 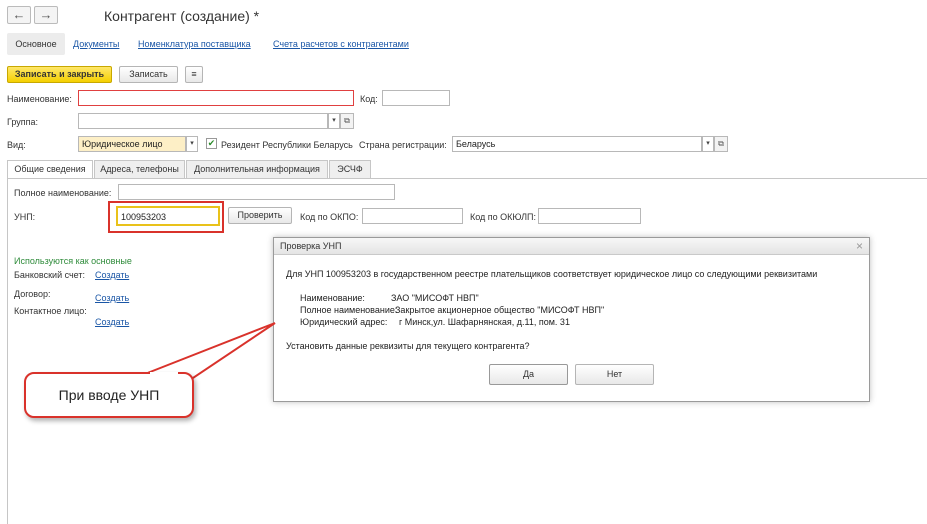 What do you see at coordinates (211, 356) in the screenshot?
I see `callout-pointer` at bounding box center [211, 356].